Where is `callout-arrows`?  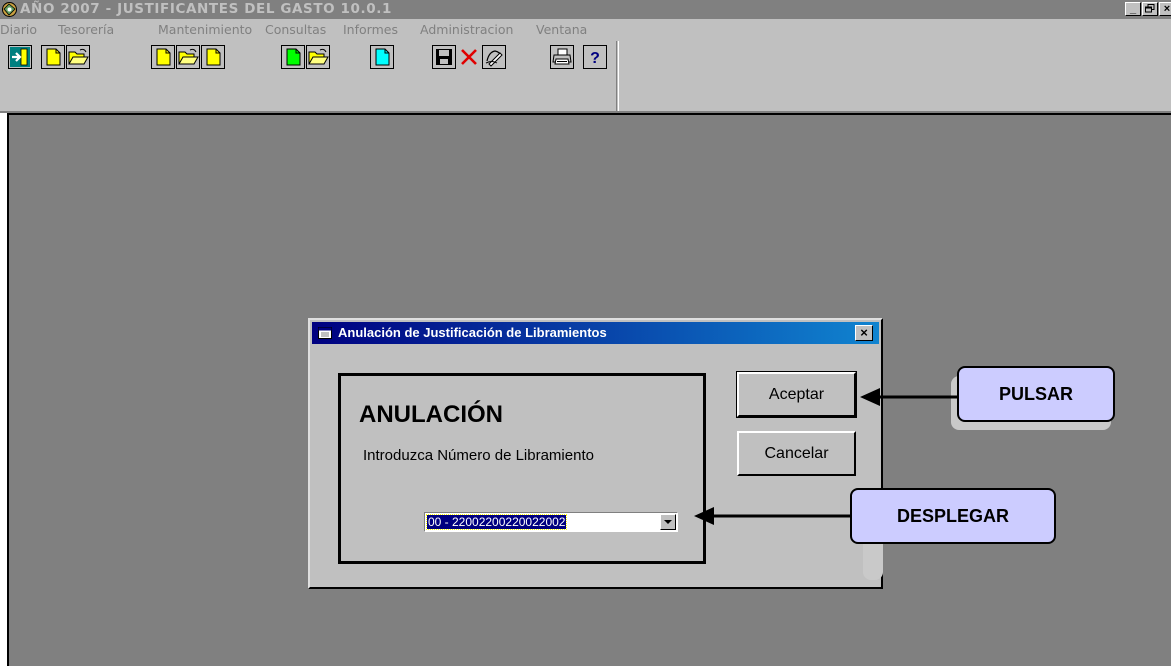 callout-arrows is located at coordinates (825, 456).